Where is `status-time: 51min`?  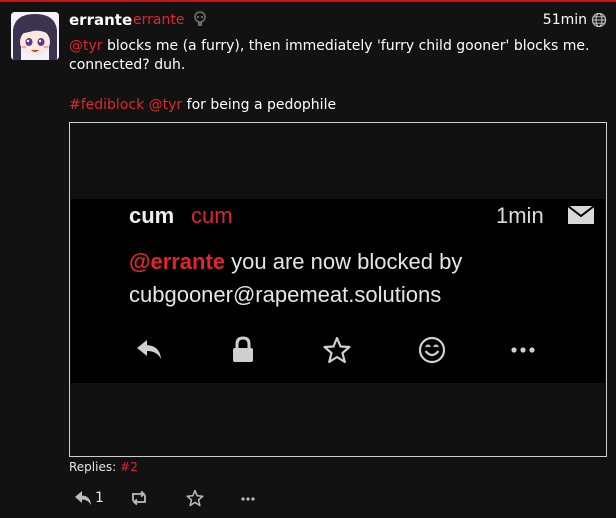 status-time: 51min is located at coordinates (565, 20).